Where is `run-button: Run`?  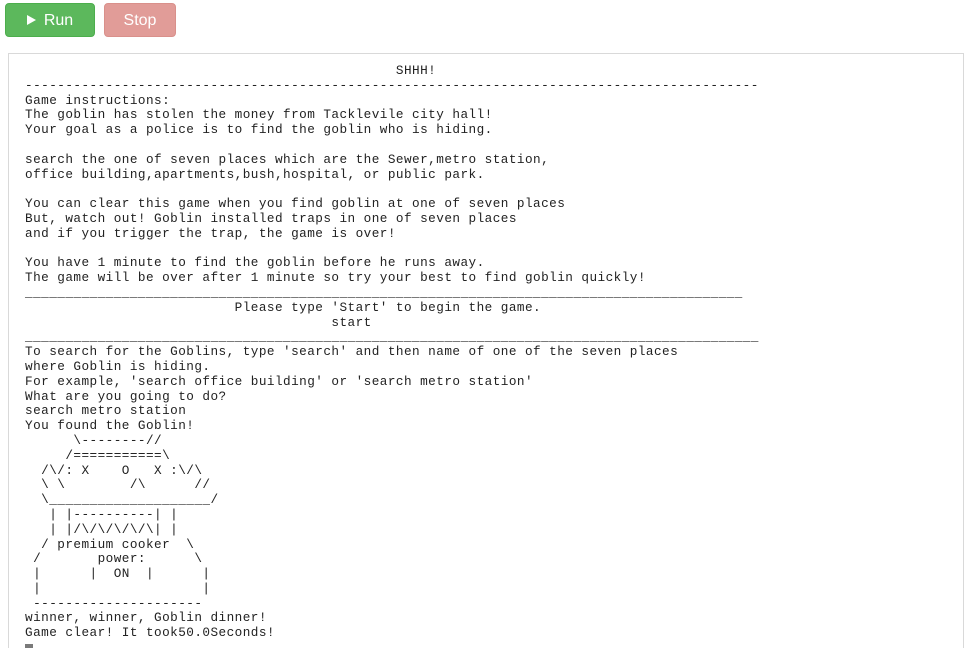 run-button: Run is located at coordinates (50, 20).